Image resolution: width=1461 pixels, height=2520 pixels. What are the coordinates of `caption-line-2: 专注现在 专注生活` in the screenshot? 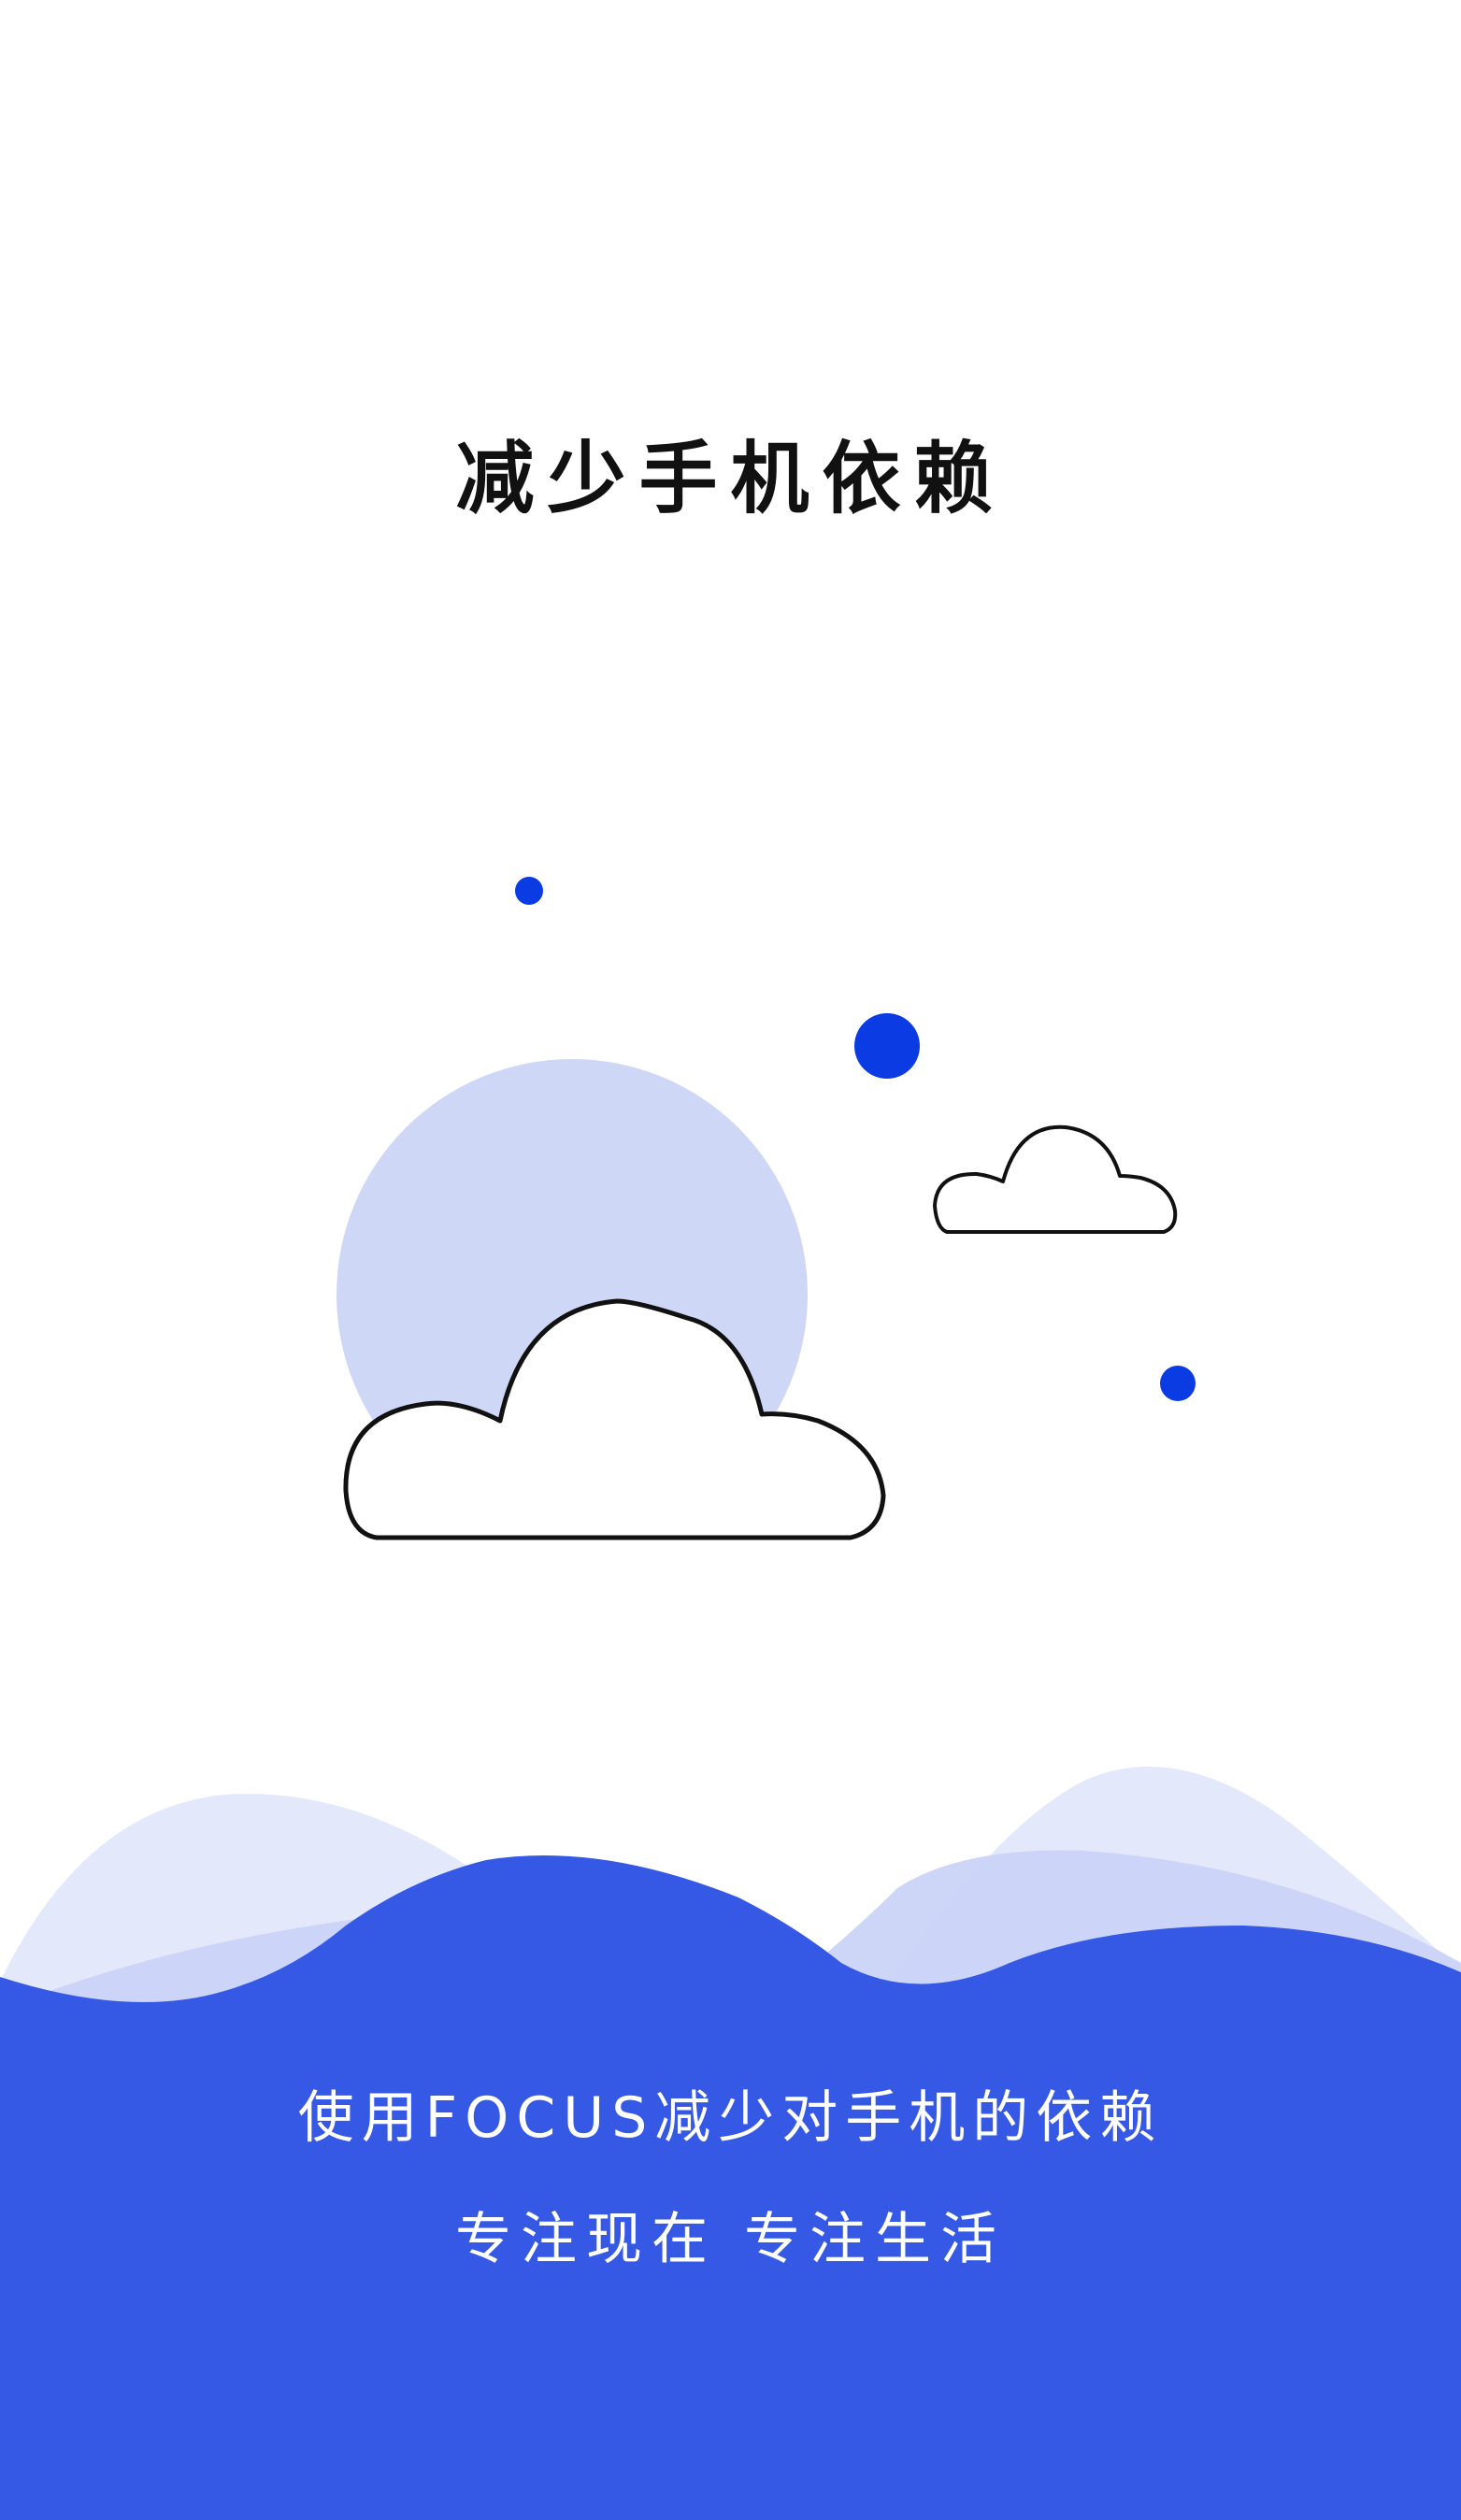 It's located at (730, 2239).